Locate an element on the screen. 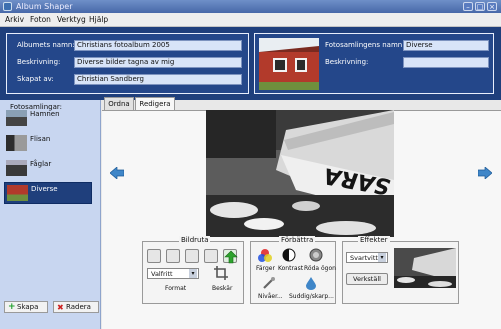  collection-cover-image is located at coordinates (289, 64).